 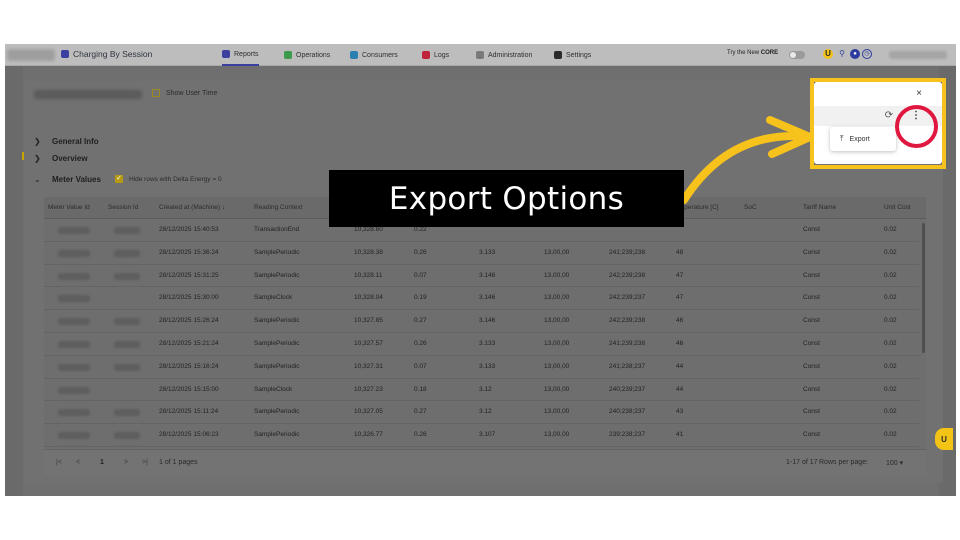 I want to click on table-cell: 10,327.85, so click(x=368, y=321).